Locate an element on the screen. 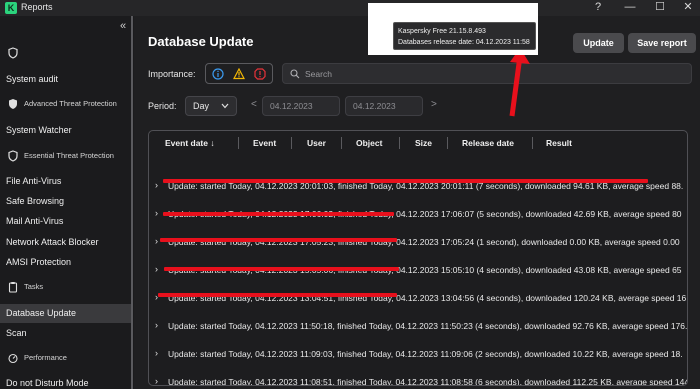 This screenshot has height=389, width=700. help-button: ? is located at coordinates (598, 8).